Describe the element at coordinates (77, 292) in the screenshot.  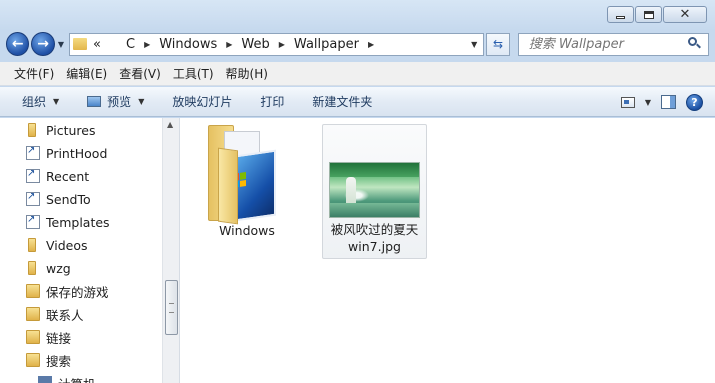
I see `nav-item-label: 保存的游戏` at that location.